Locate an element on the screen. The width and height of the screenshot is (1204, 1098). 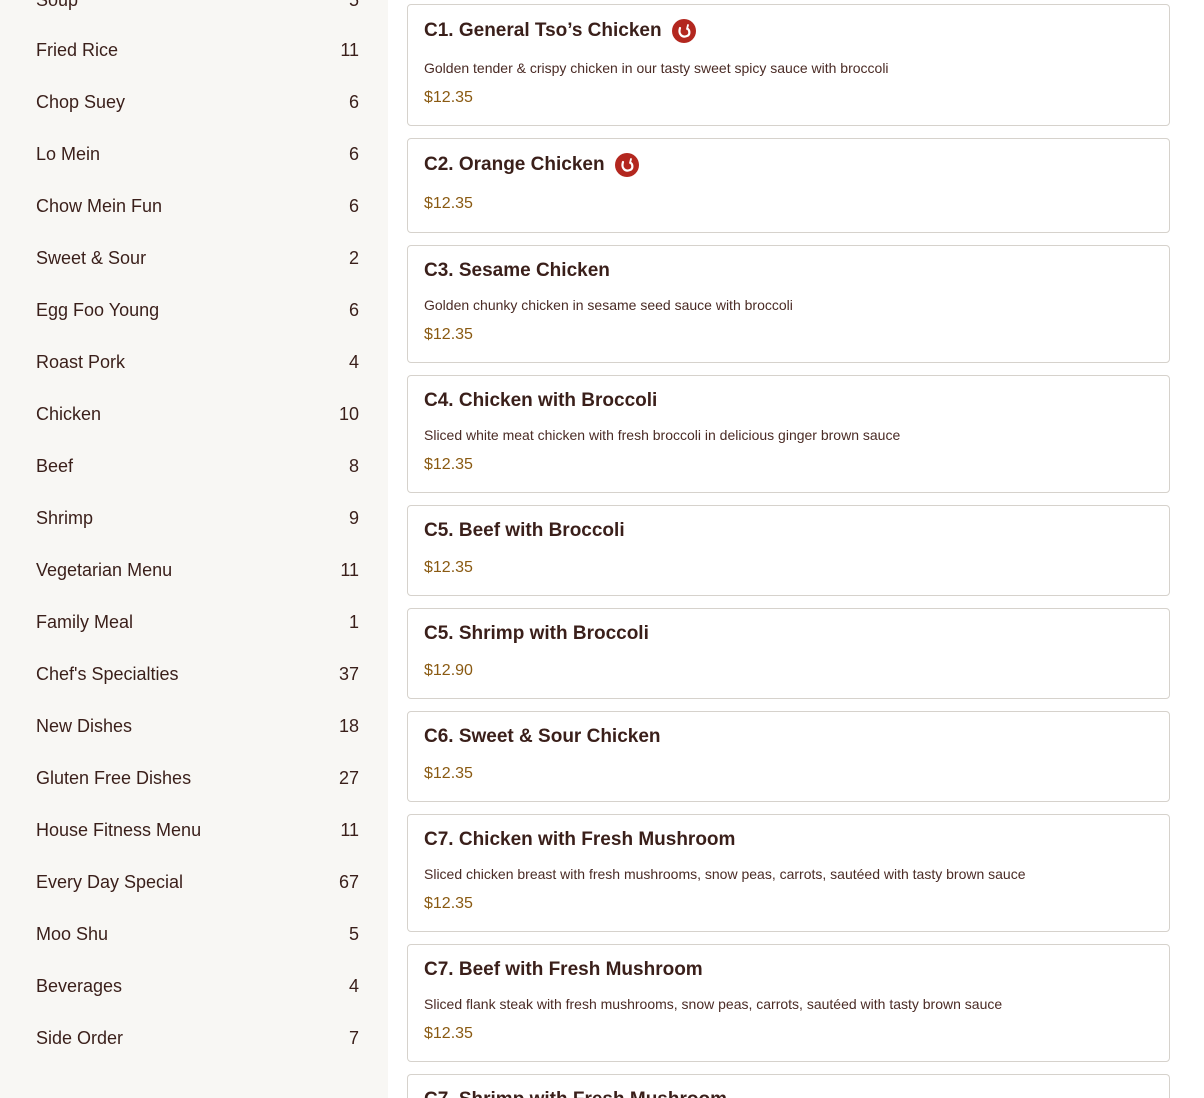
menu-item-card: C2. Orange Chicken $12.35 is located at coordinates (788, 185).